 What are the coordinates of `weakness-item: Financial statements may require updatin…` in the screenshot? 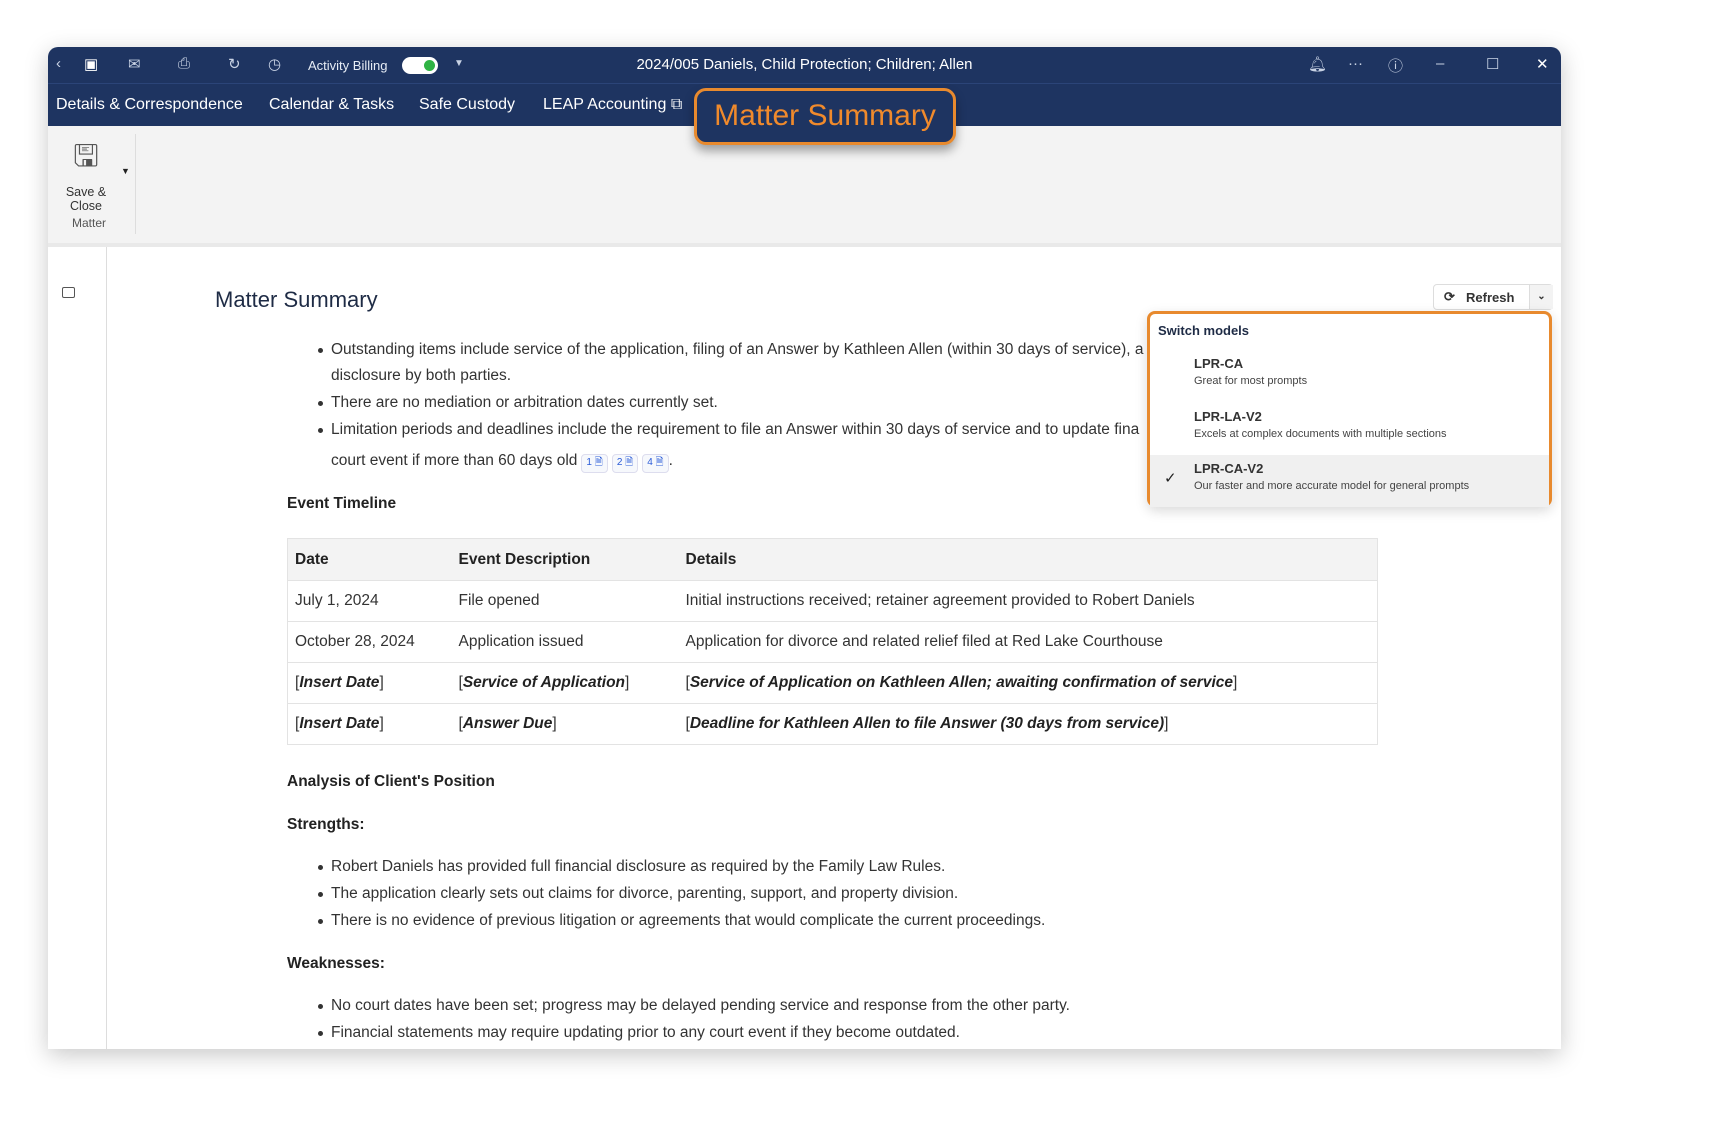 It's located at (639, 1032).